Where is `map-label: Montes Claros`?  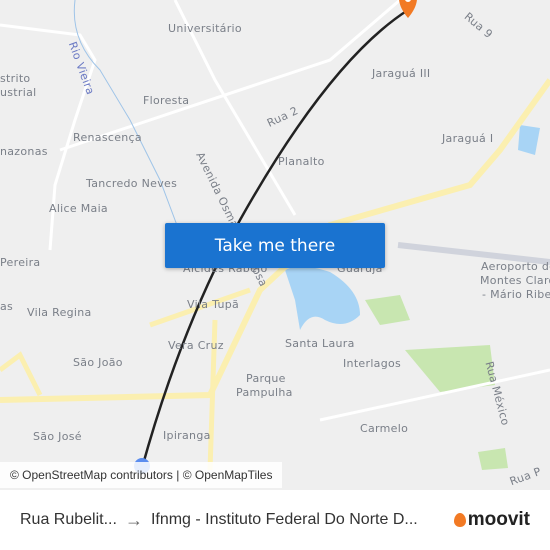 map-label: Montes Claros is located at coordinates (515, 280).